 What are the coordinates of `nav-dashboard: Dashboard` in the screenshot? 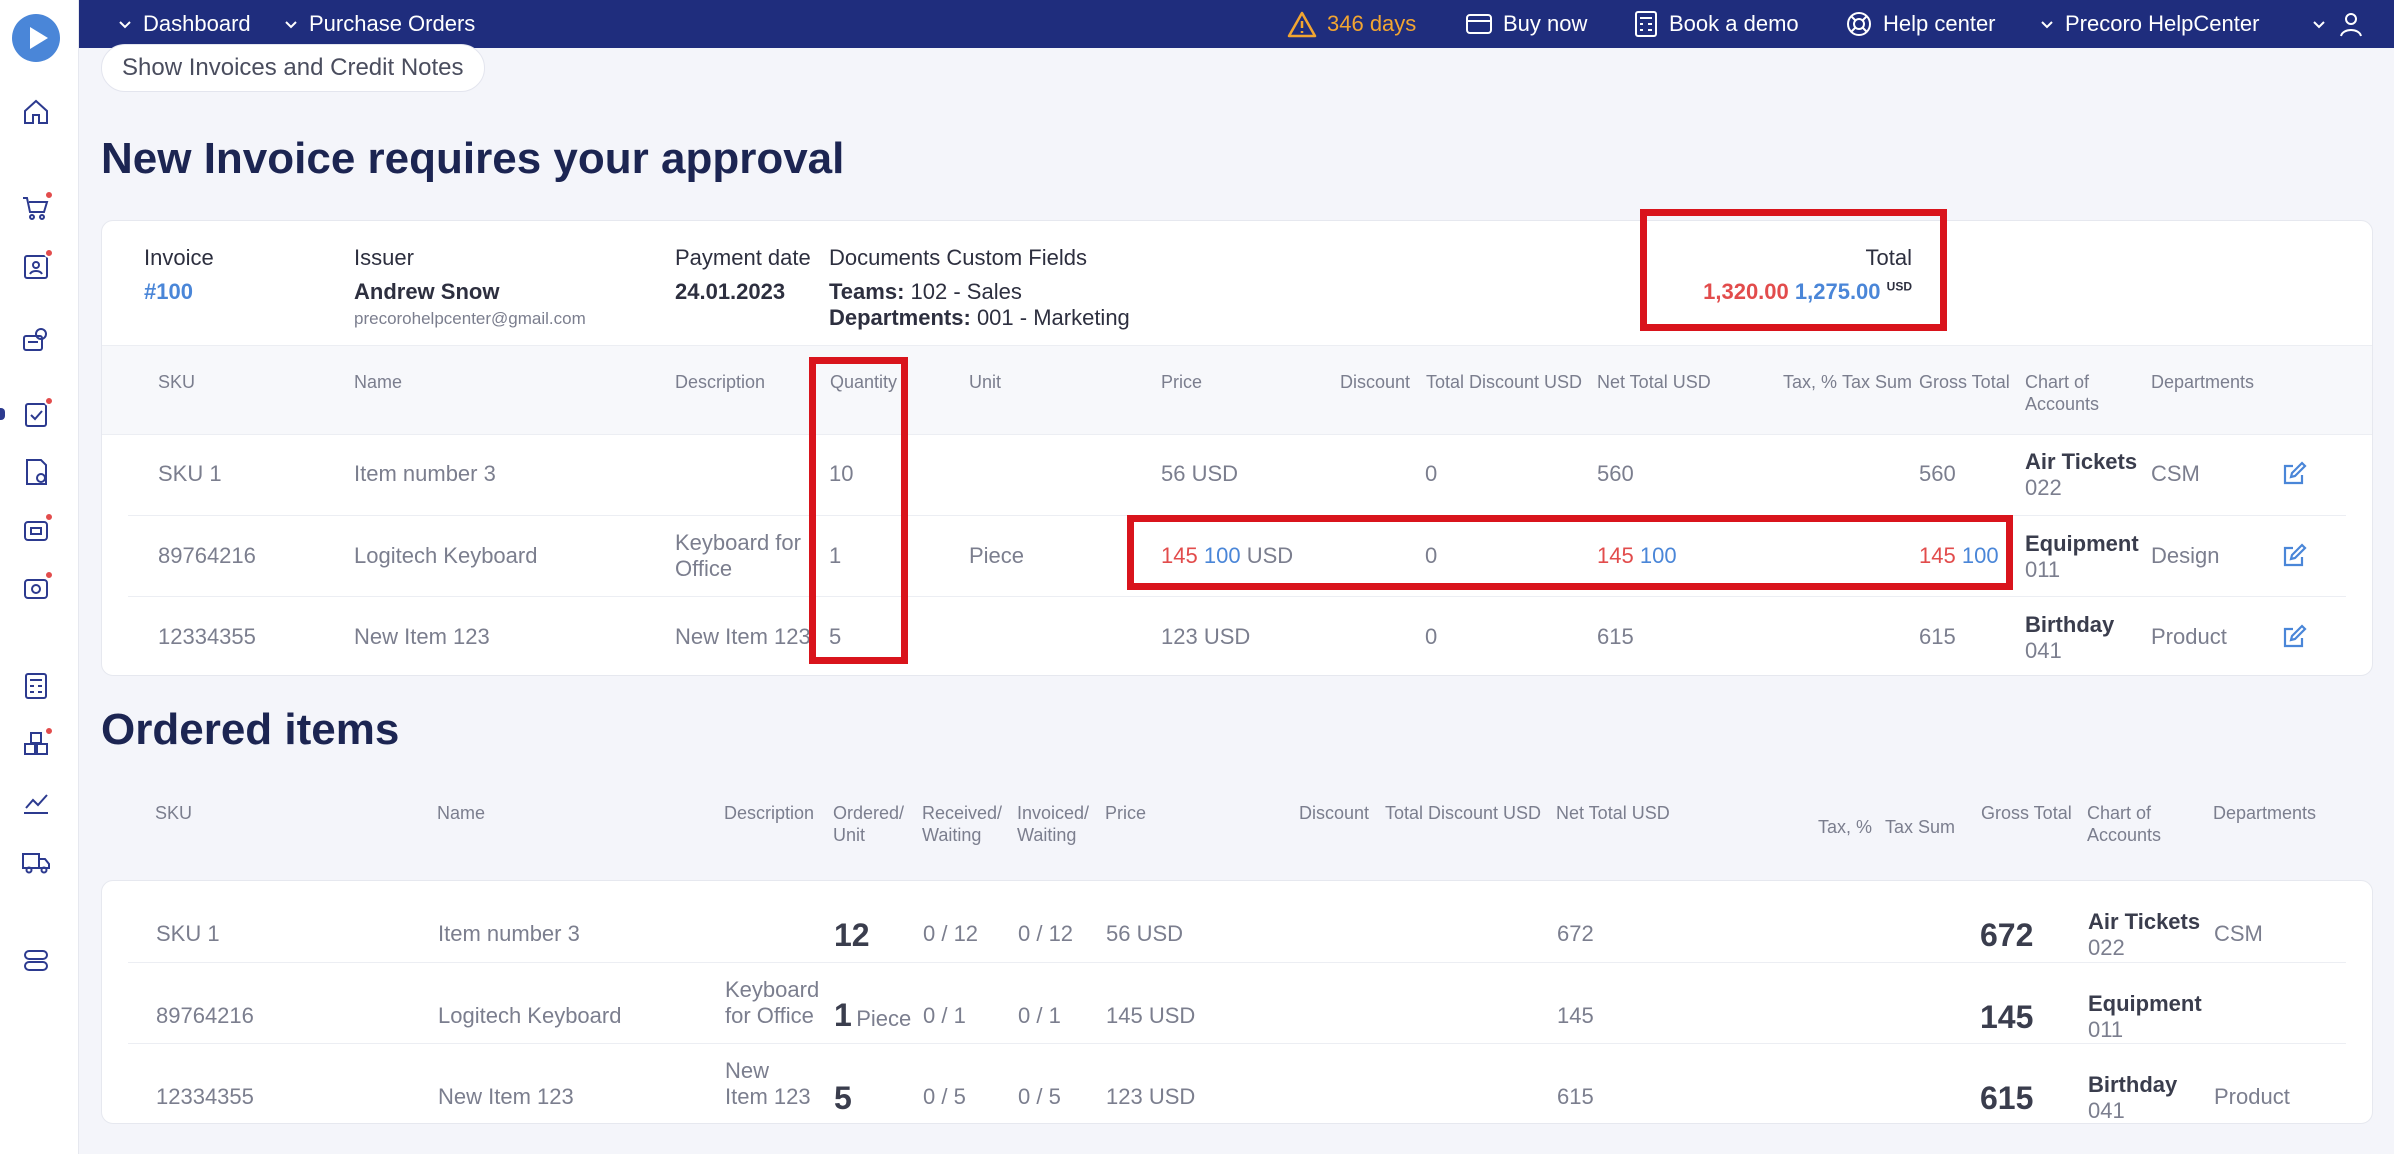 It's located at (184, 24).